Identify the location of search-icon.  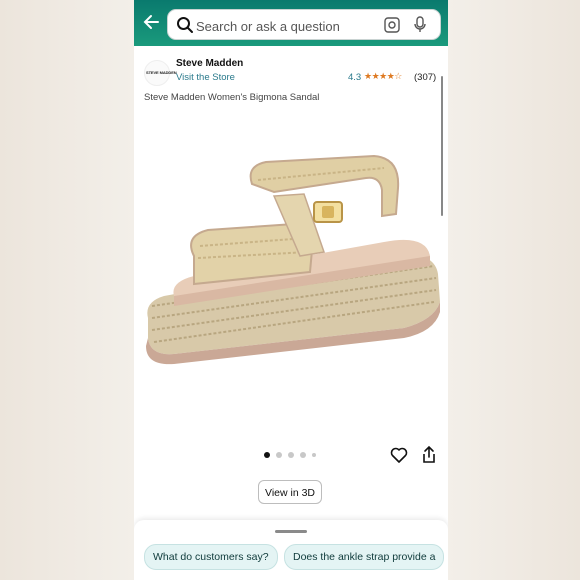
(185, 25).